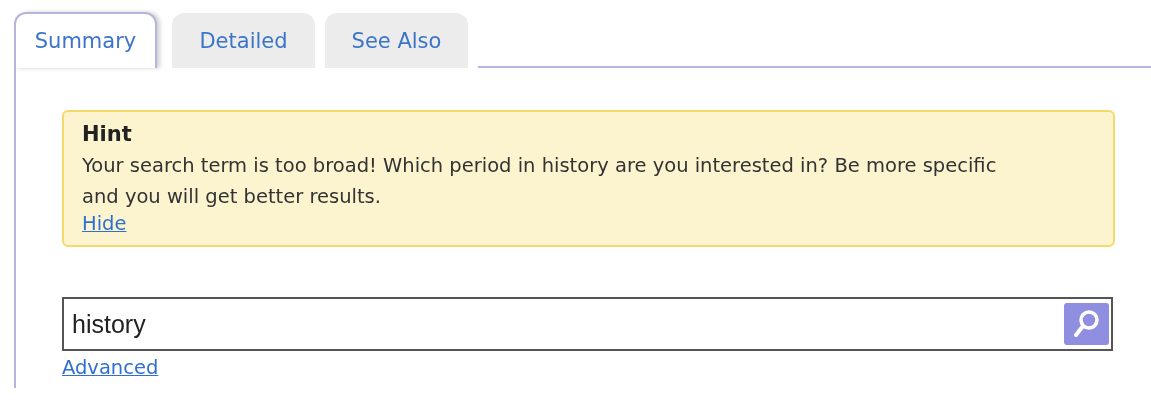 This screenshot has height=400, width=1151. I want to click on search-icon, so click(1086, 324).